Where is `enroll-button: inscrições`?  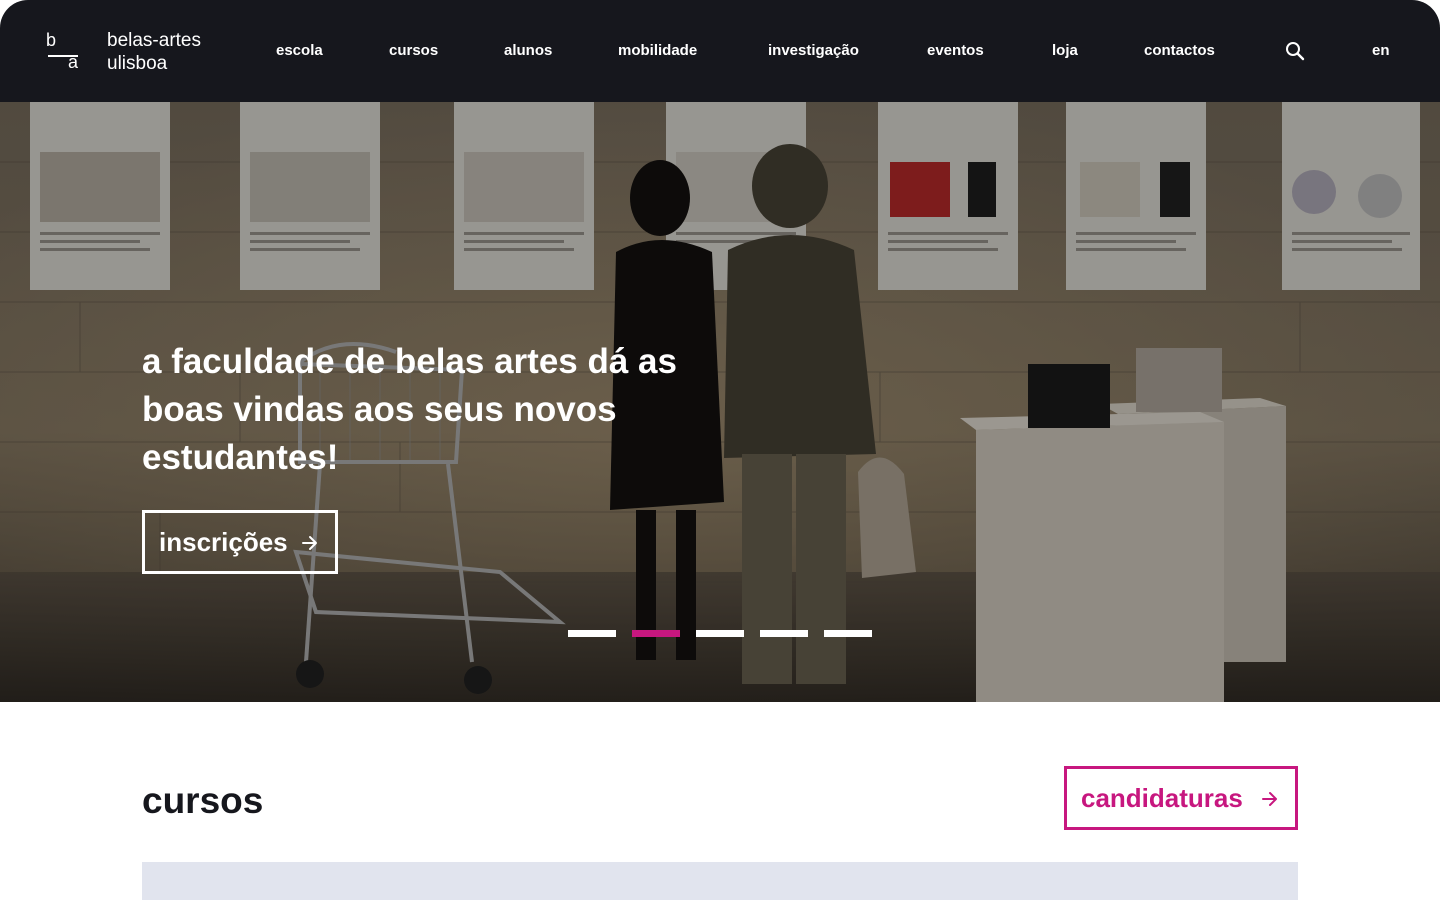 enroll-button: inscrições is located at coordinates (240, 542).